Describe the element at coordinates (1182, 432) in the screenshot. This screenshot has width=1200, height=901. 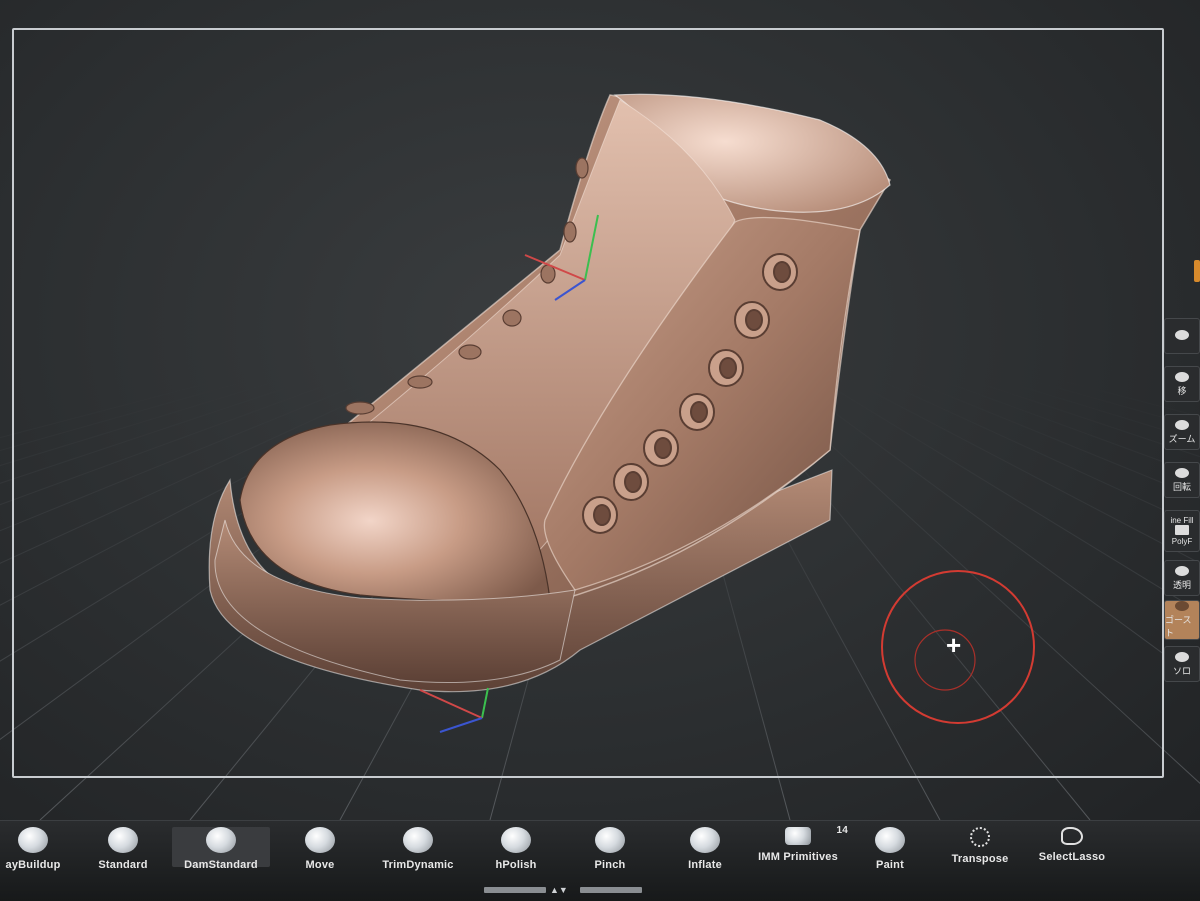
I see `zoom-button: ズーム` at that location.